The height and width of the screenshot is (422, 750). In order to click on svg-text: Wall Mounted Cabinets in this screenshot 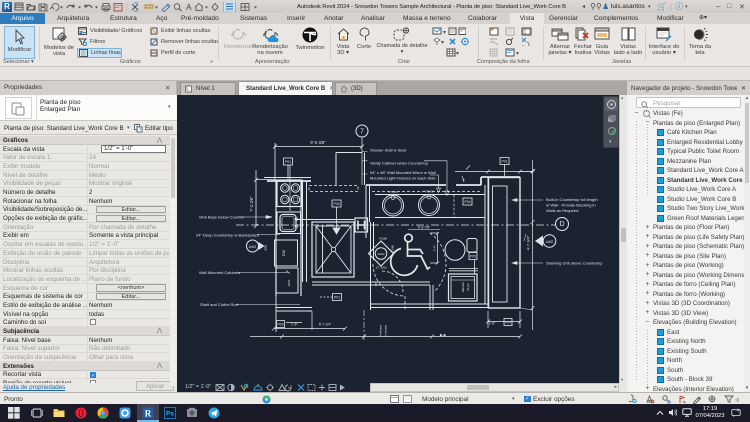, I will do `click(219, 272)`.